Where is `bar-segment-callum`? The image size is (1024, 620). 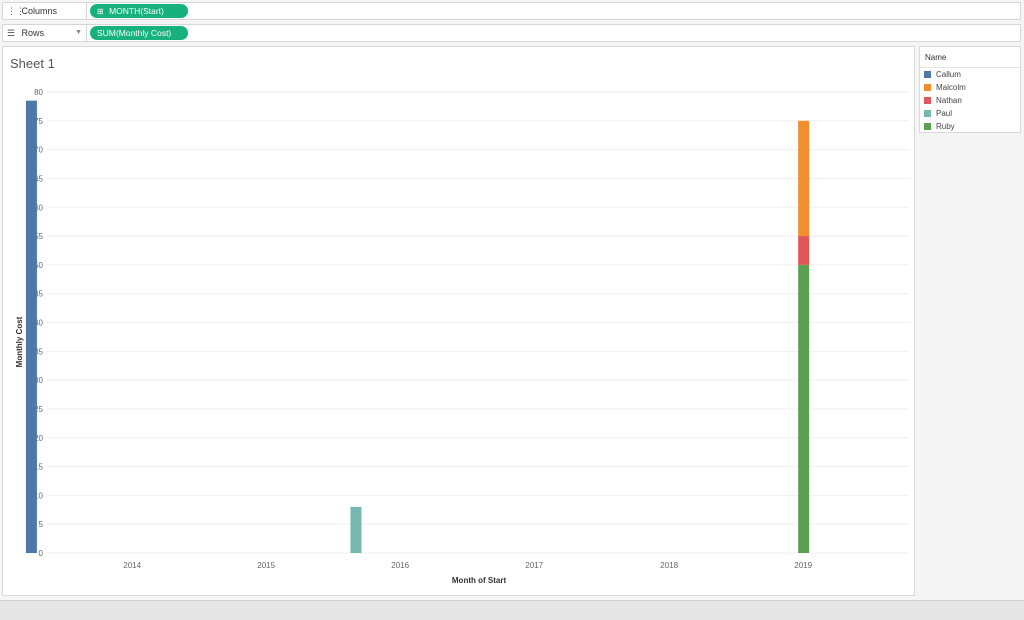
bar-segment-callum is located at coordinates (31, 327).